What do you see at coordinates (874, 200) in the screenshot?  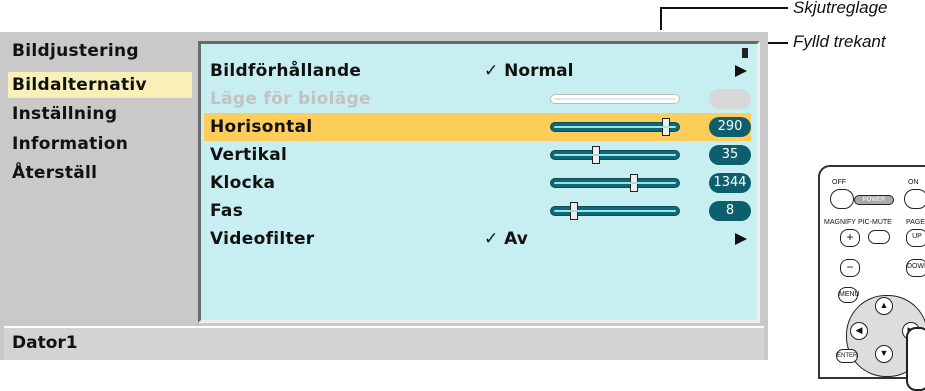 I see `power-label: POWER` at bounding box center [874, 200].